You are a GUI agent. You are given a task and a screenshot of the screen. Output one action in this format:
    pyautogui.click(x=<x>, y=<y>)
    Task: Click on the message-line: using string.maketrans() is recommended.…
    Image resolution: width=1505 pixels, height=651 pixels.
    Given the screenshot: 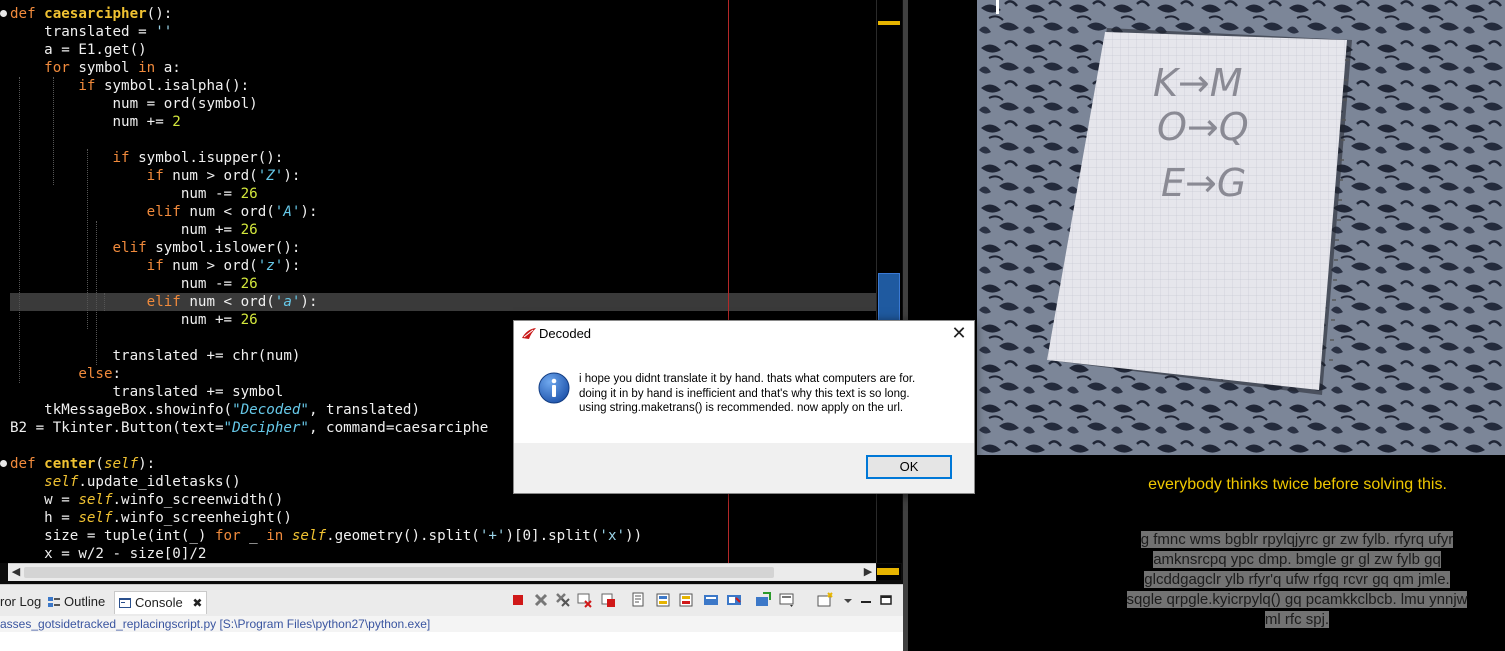 What is the action you would take?
    pyautogui.click(x=741, y=408)
    